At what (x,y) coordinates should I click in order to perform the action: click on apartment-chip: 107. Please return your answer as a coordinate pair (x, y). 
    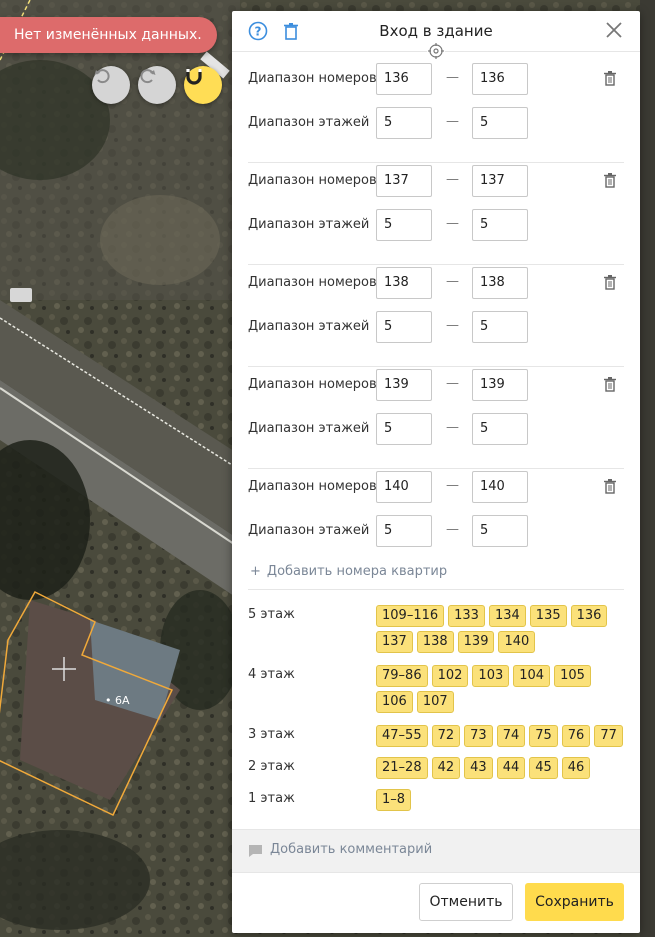
    Looking at the image, I should click on (435, 702).